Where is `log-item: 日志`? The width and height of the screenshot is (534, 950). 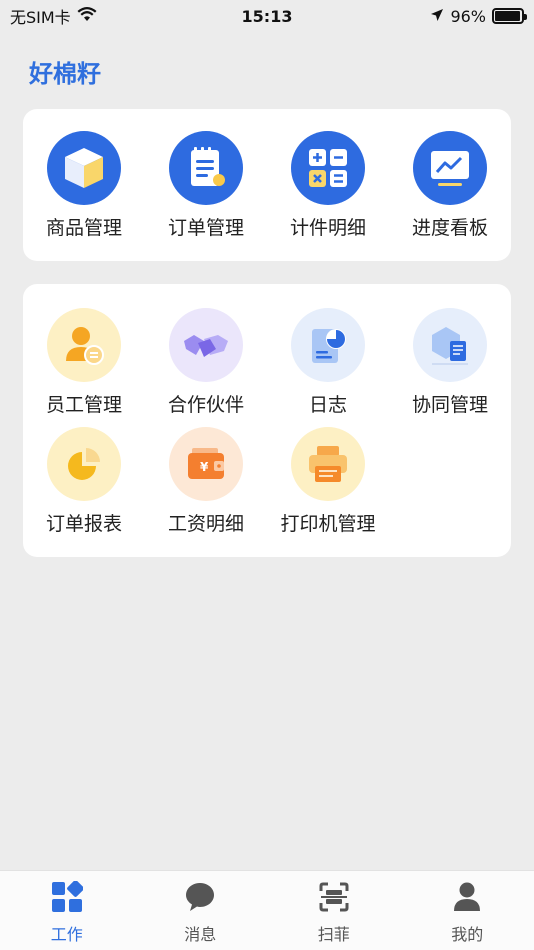 log-item: 日志 is located at coordinates (328, 362).